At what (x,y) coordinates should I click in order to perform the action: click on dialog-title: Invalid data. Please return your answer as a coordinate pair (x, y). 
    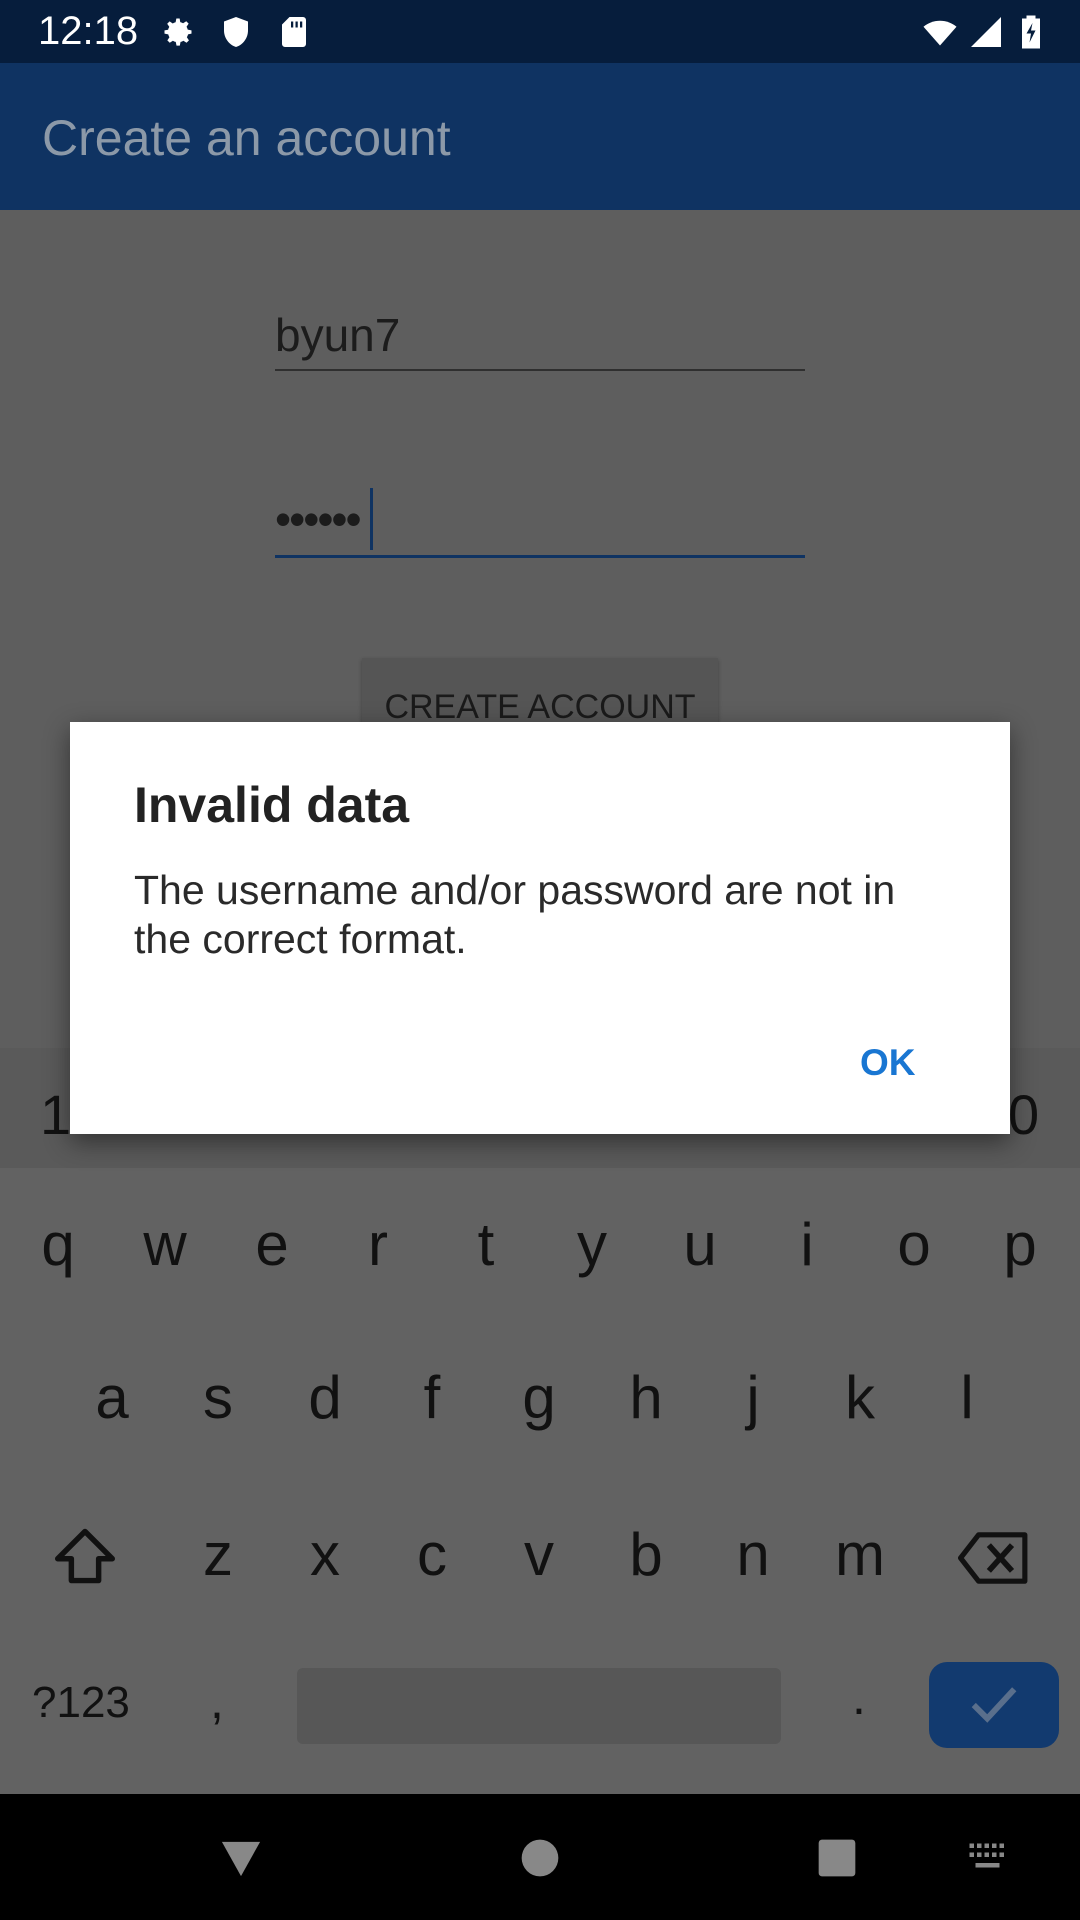
    Looking at the image, I should click on (272, 805).